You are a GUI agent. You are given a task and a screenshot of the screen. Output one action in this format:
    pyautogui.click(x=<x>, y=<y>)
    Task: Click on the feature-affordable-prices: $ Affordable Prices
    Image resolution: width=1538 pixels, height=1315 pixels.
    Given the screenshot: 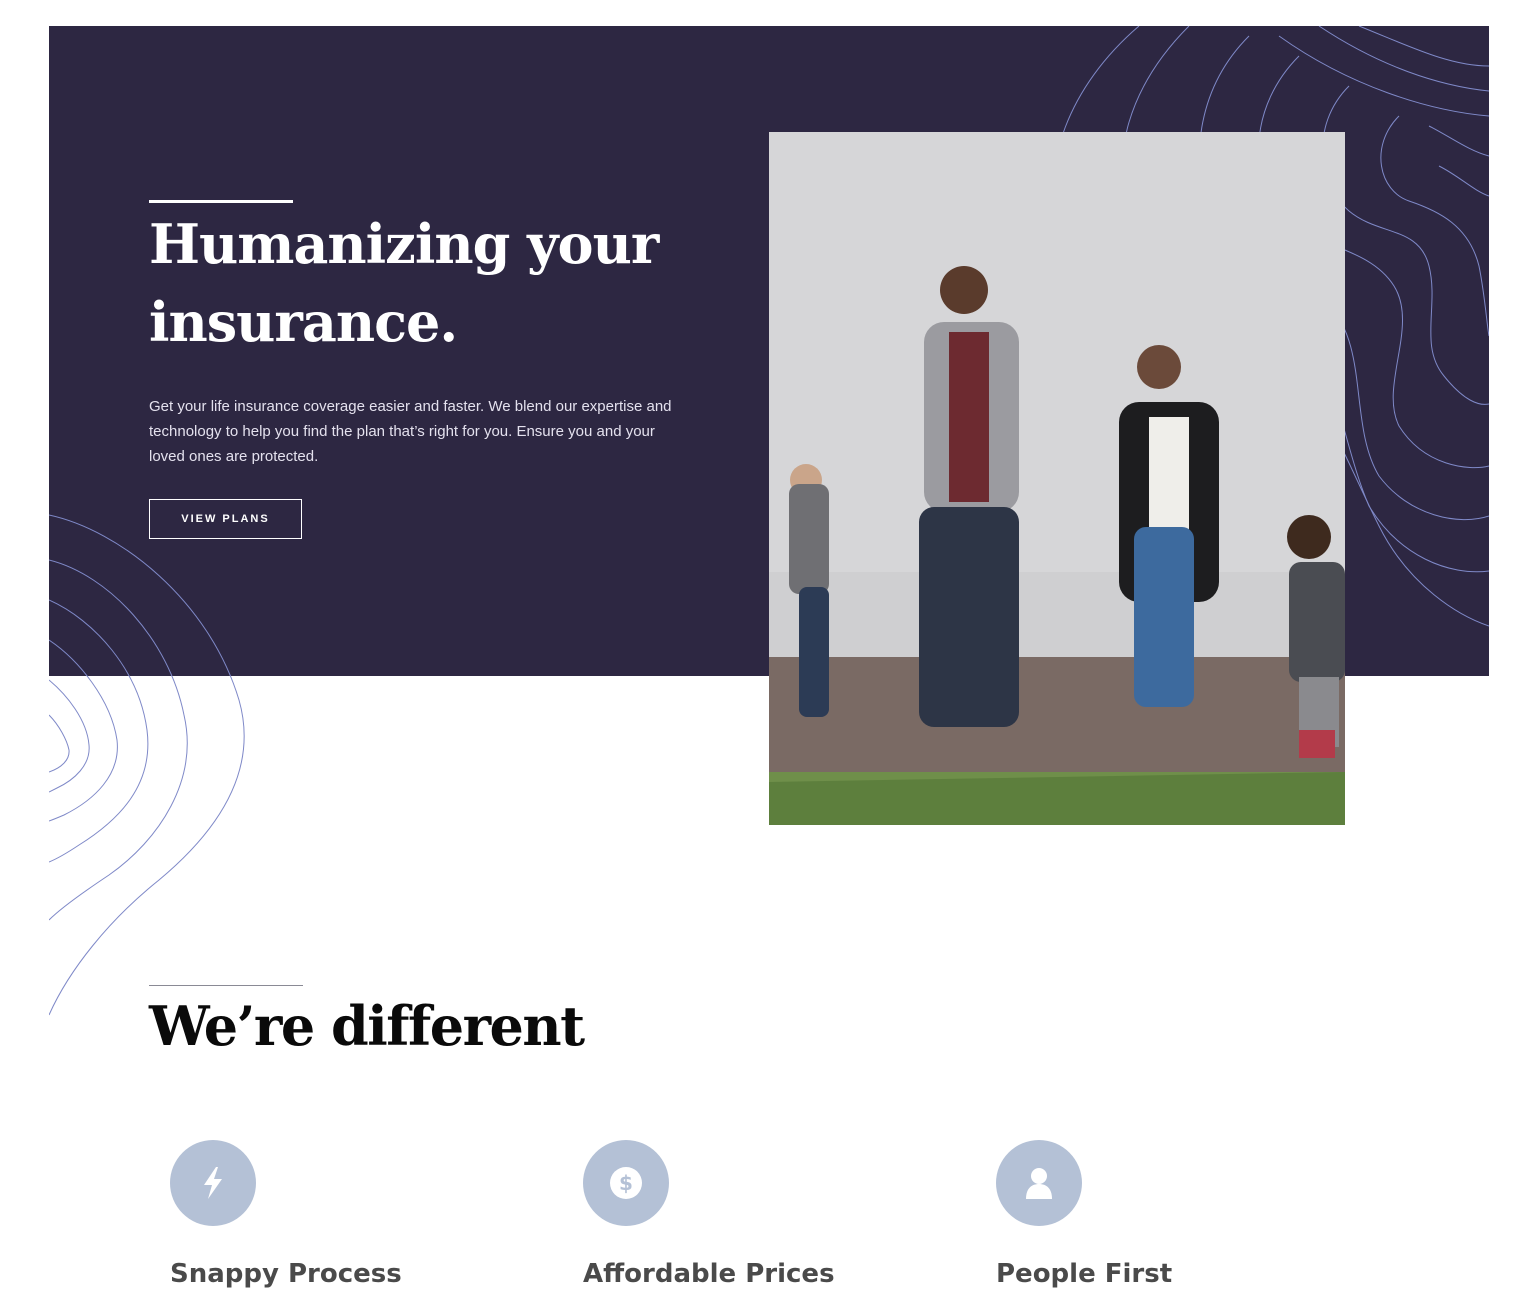 What is the action you would take?
    pyautogui.click(x=743, y=1214)
    